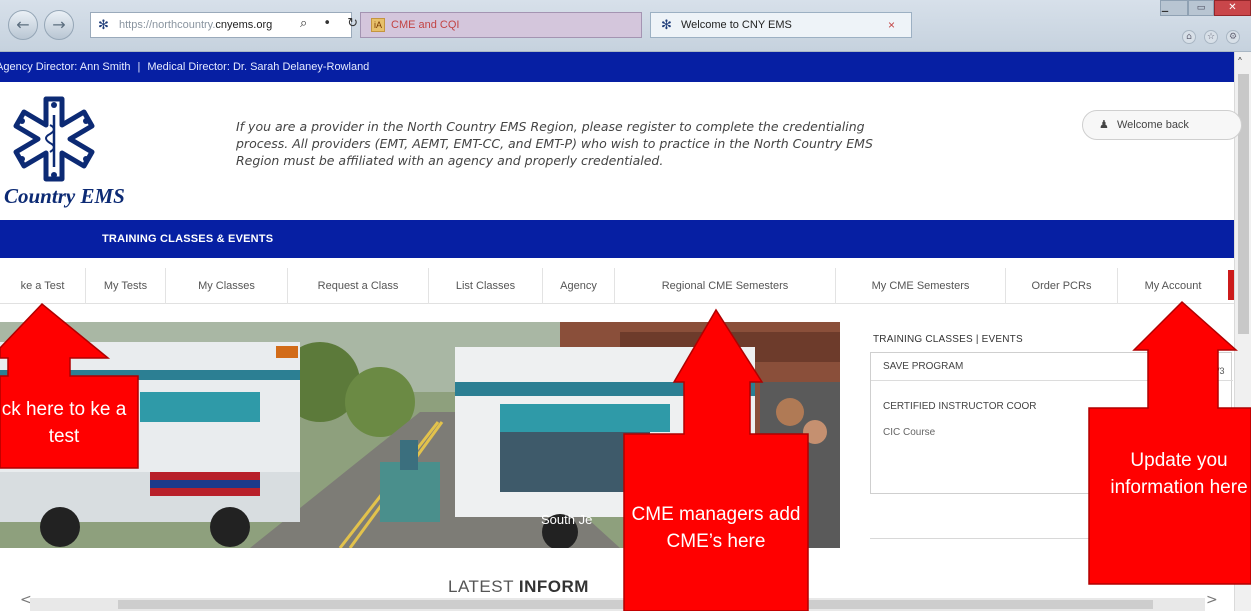  I want to click on menu-agency: Agency, so click(579, 286).